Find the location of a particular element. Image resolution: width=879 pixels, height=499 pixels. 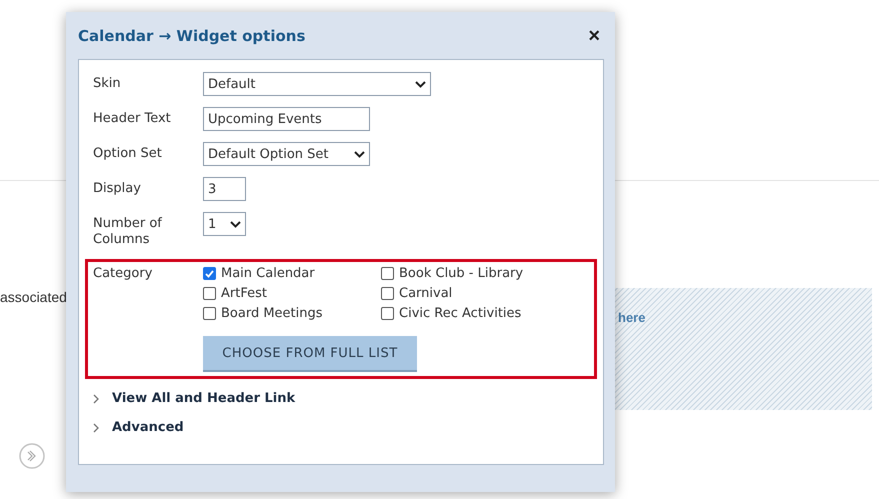

field-label: Option Set is located at coordinates (128, 153).